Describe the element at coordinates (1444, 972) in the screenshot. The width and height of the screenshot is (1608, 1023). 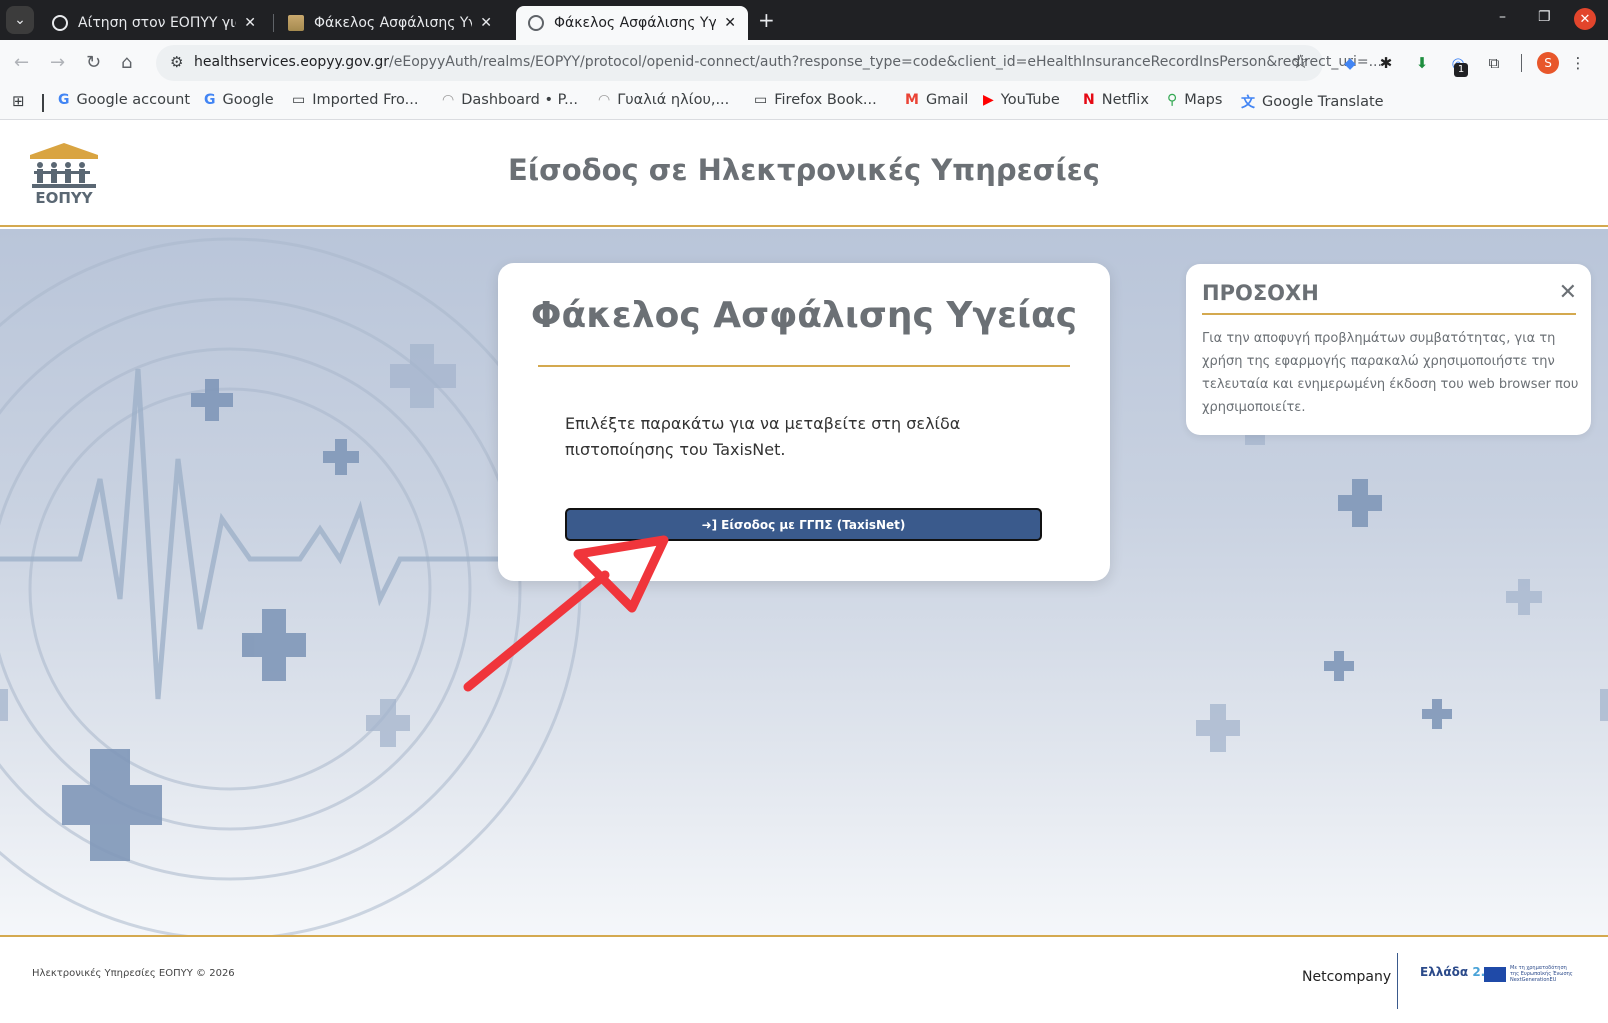
I see `greece-label: Ελλάδα` at that location.